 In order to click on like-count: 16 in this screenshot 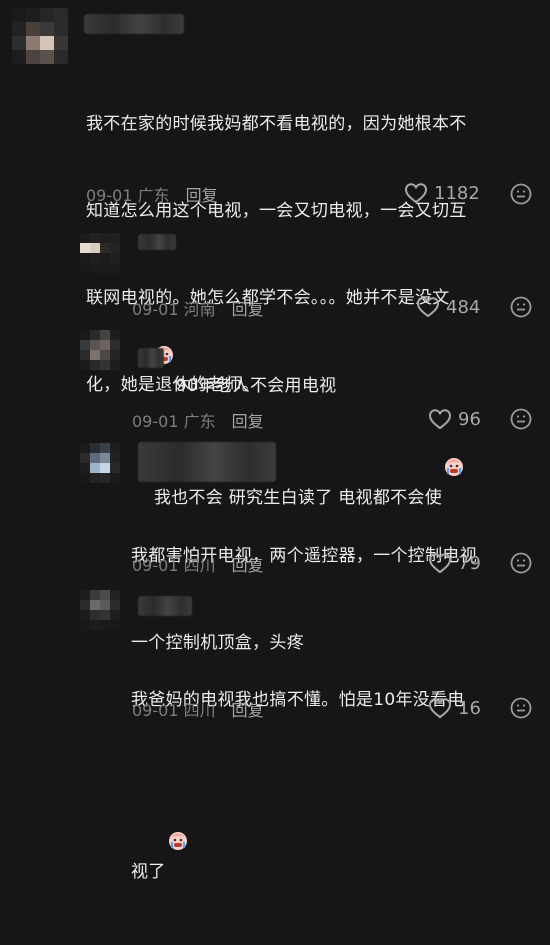, I will do `click(469, 708)`.